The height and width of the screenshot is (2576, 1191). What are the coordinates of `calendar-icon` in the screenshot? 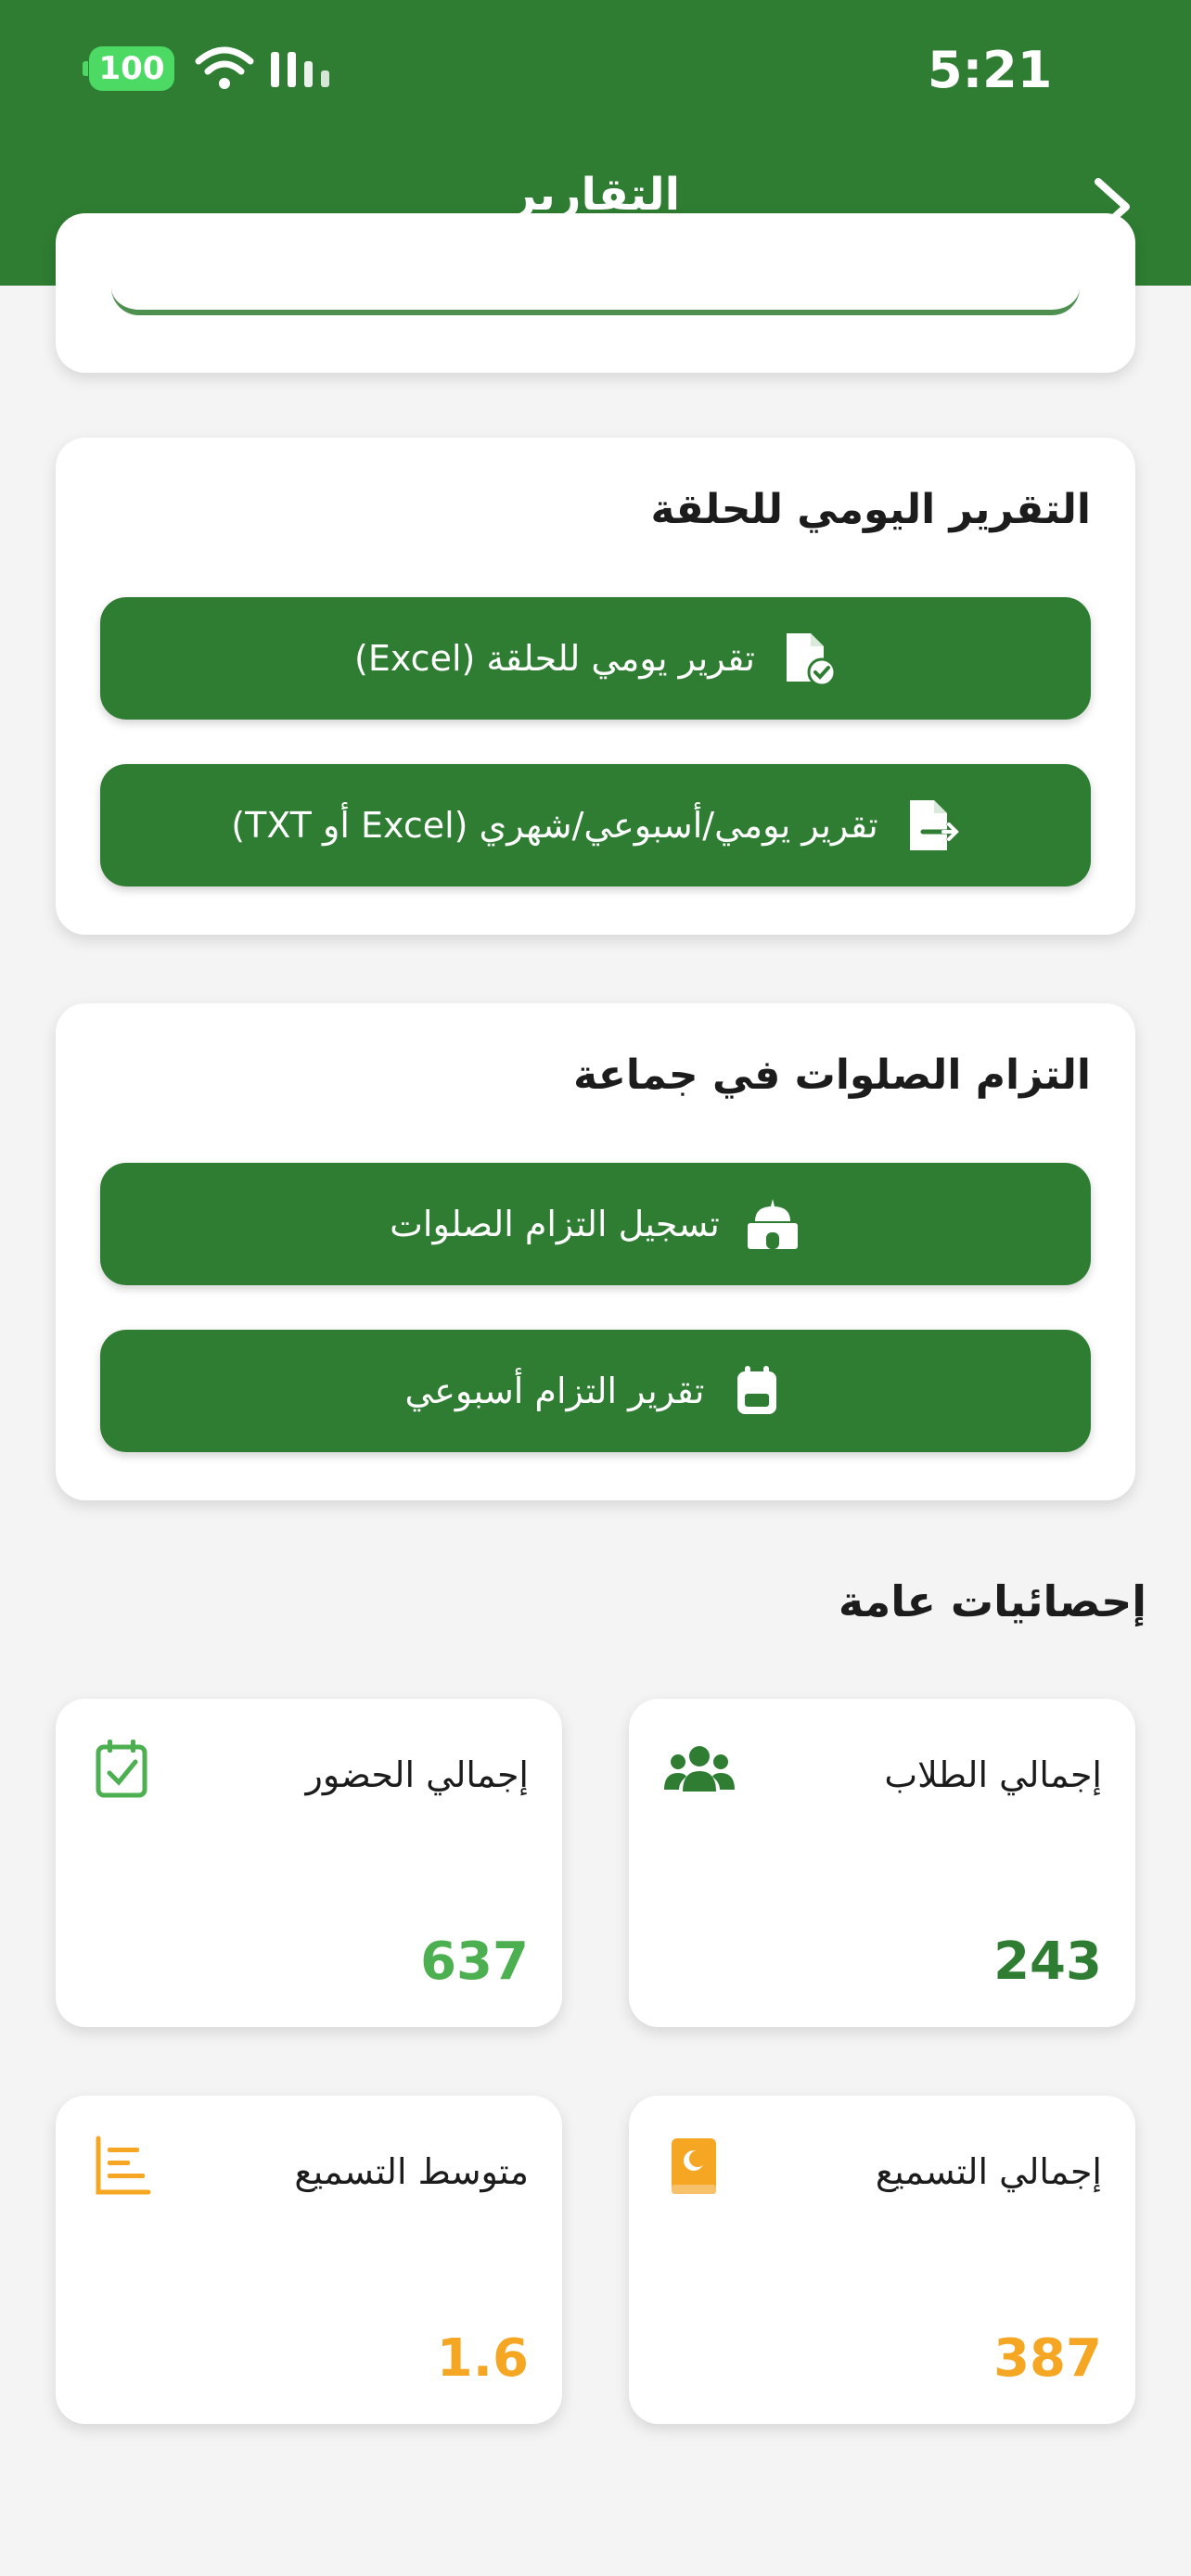 It's located at (757, 1390).